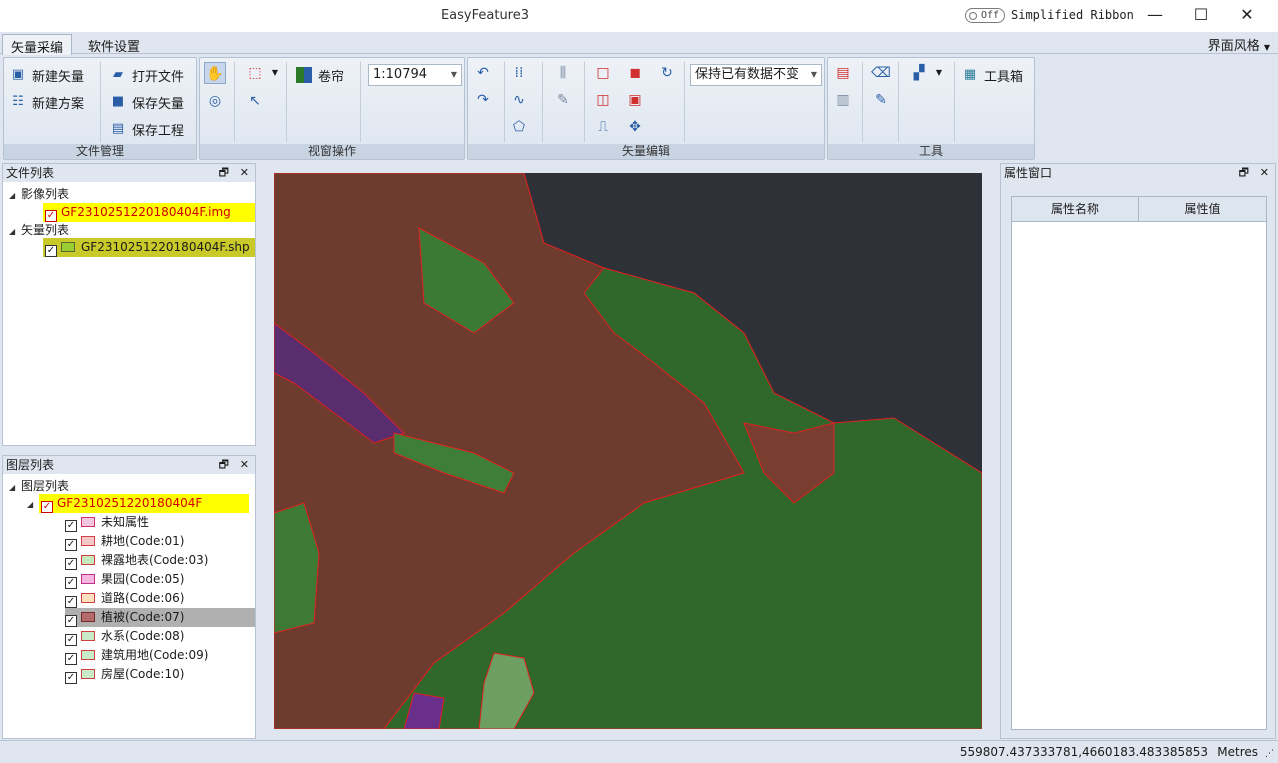  I want to click on select-tool-icon: ⬚, so click(255, 73).